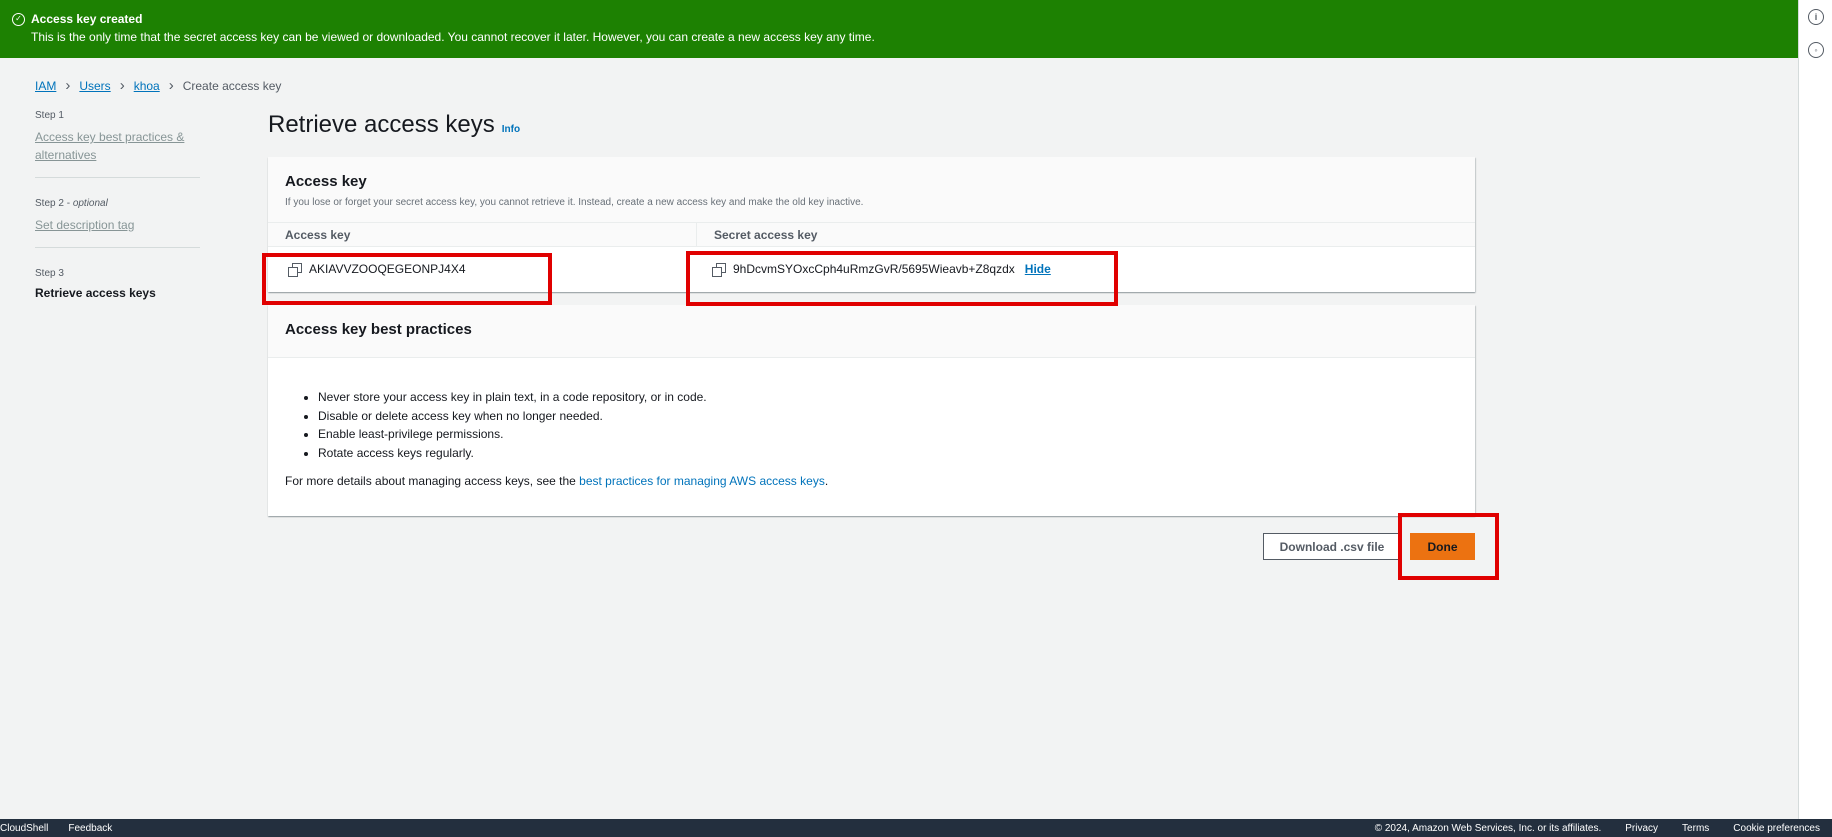 The height and width of the screenshot is (837, 1832). I want to click on step-number: Step 1, so click(49, 115).